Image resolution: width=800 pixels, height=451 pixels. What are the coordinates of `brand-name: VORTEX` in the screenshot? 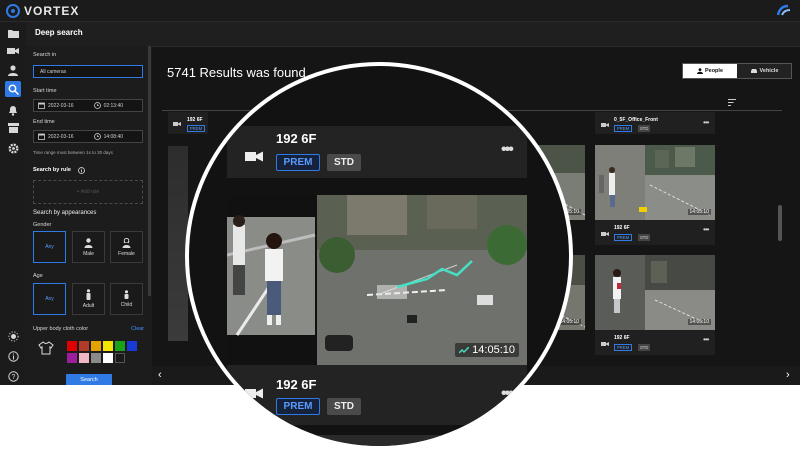 It's located at (52, 10).